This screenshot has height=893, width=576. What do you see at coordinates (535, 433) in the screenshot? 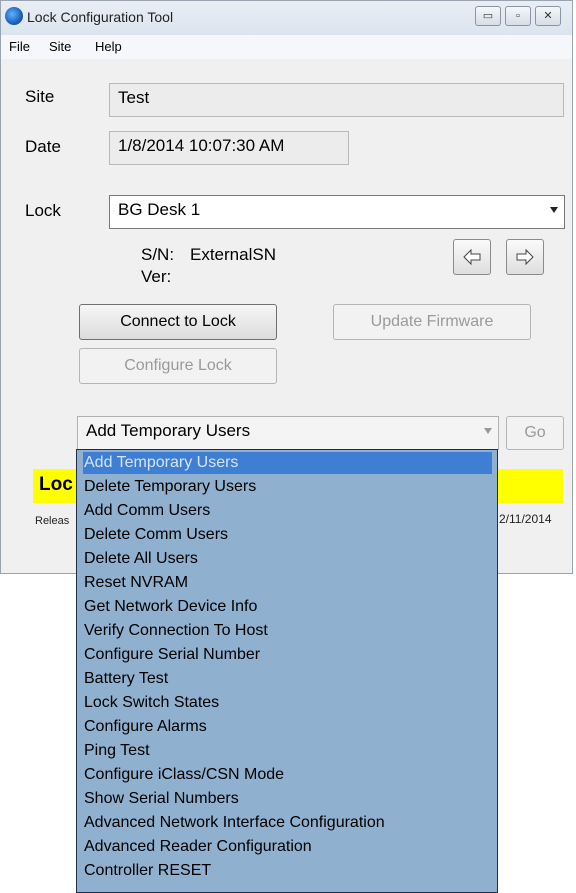
I see `go-button: Go` at bounding box center [535, 433].